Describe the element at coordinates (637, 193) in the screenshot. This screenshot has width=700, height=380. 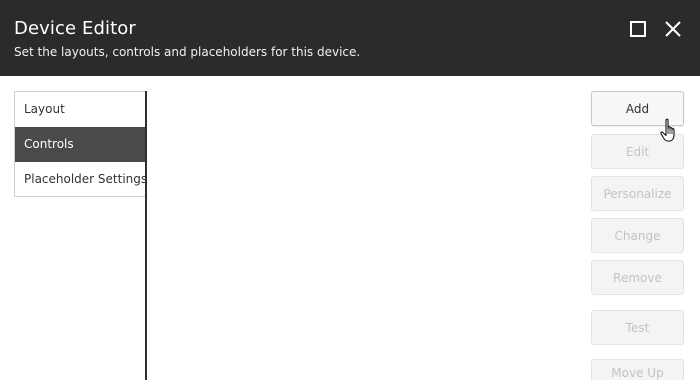
I see `personalize-button: Personalize` at that location.